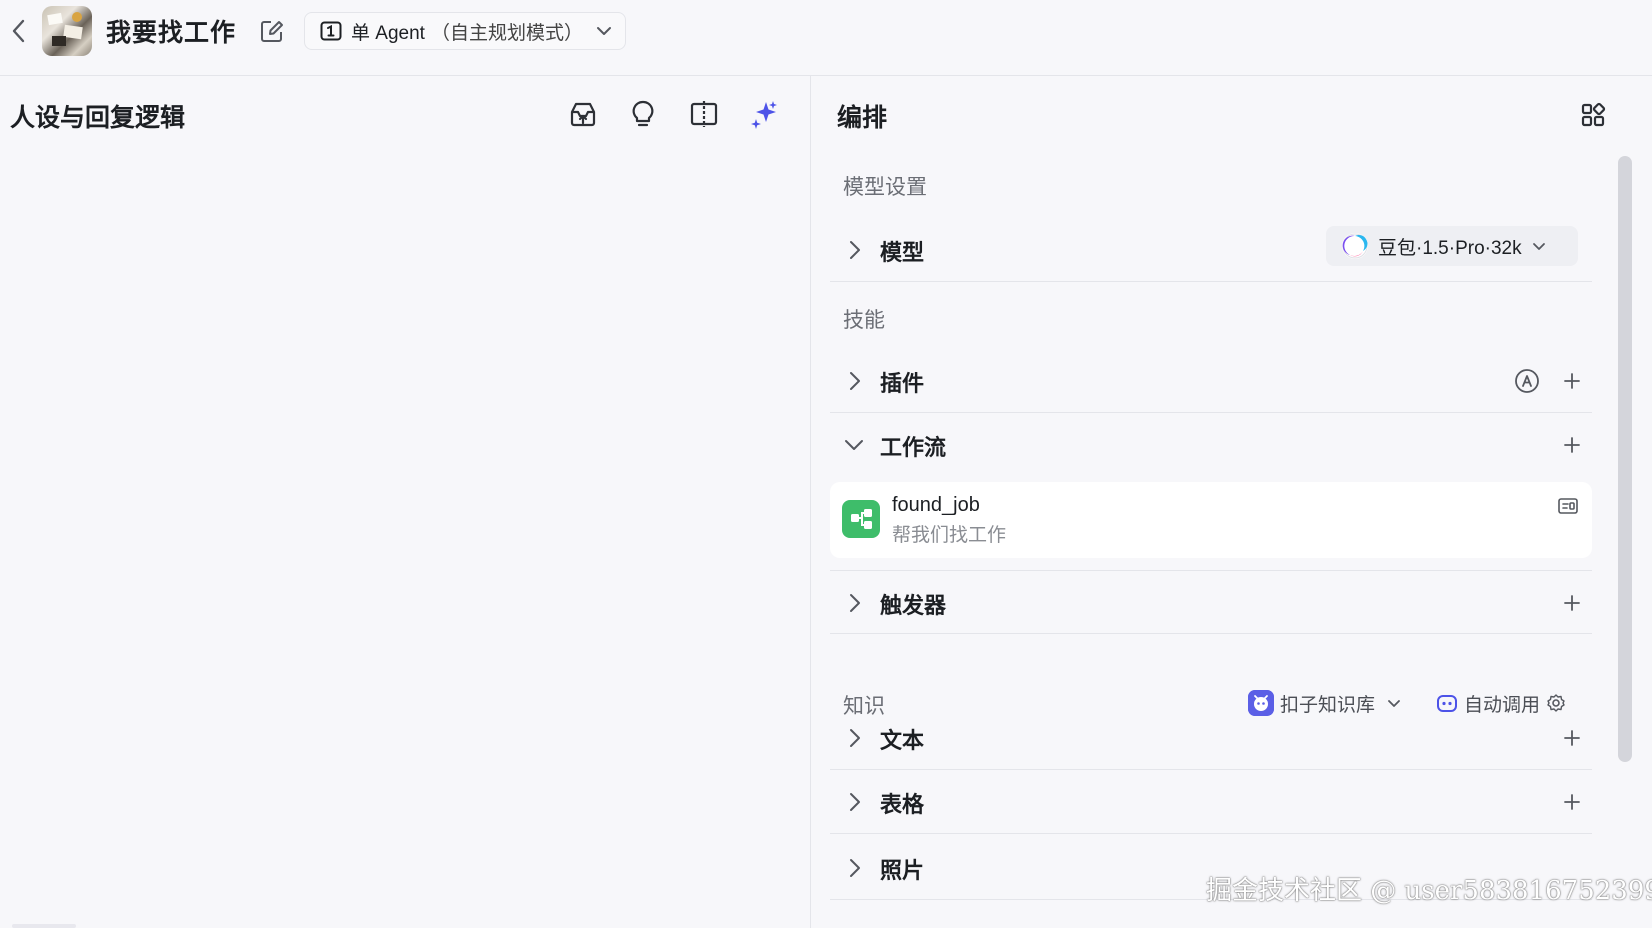 Image resolution: width=1652 pixels, height=928 pixels. I want to click on workflow-row: 工作流, so click(1211, 445).